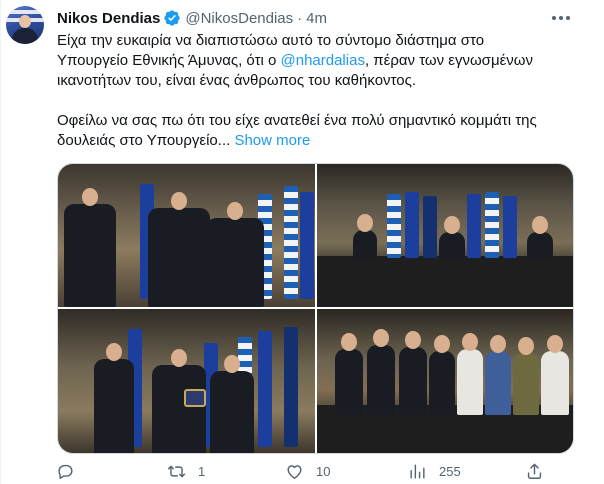 The width and height of the screenshot is (604, 484). I want to click on tweet-actions: 1 10 255, so click(311, 472).